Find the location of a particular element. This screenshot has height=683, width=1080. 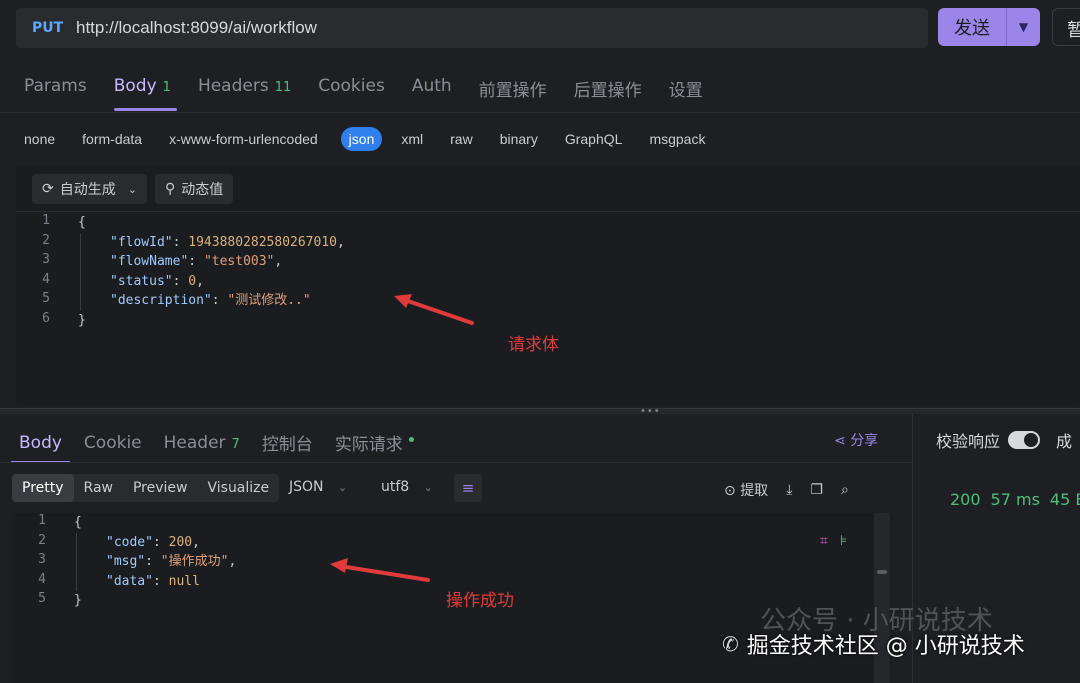

tab-1: Body 1 is located at coordinates (145, 93).